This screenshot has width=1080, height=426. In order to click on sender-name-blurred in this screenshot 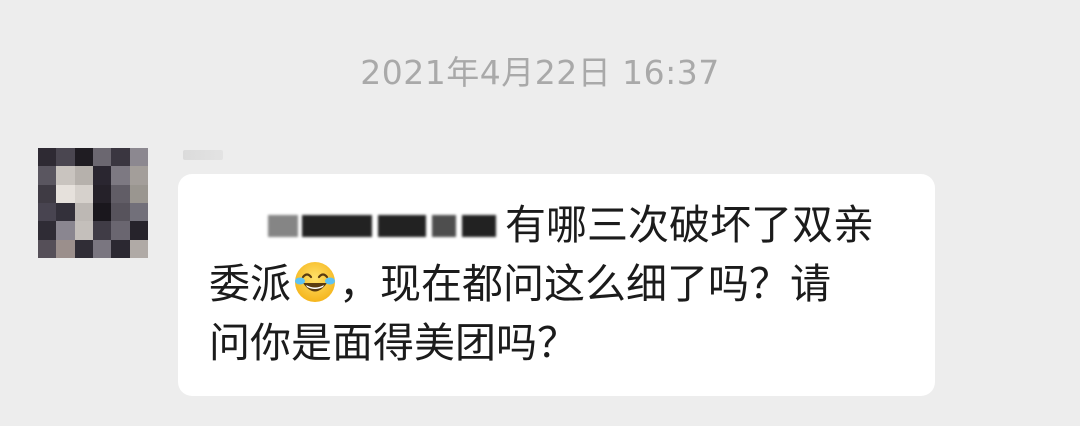, I will do `click(203, 155)`.